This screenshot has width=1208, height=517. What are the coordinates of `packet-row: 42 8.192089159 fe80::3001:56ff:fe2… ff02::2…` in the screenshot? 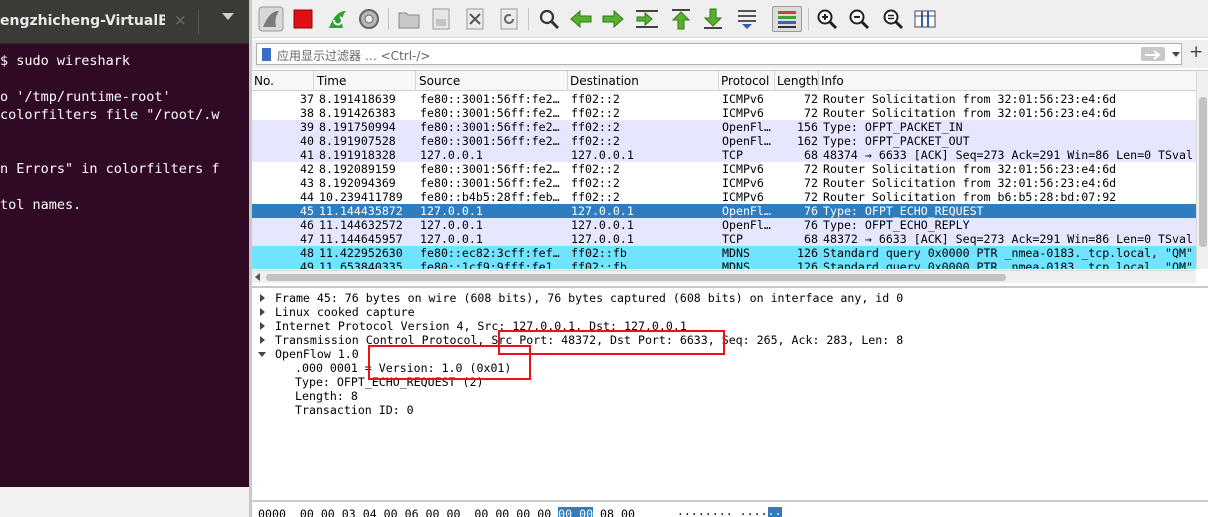 It's located at (724, 169).